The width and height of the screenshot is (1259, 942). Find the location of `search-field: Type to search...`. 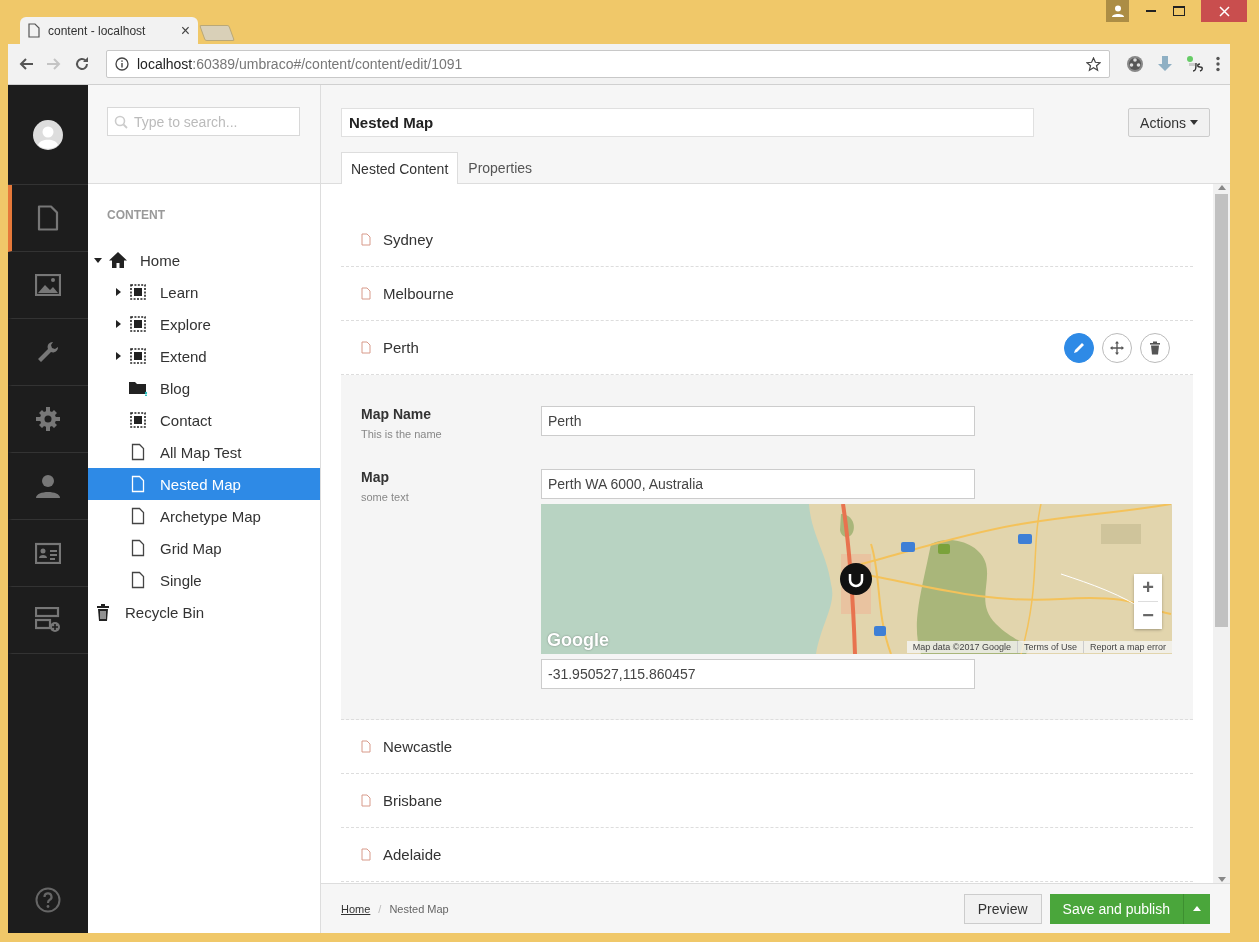

search-field: Type to search... is located at coordinates (203, 121).